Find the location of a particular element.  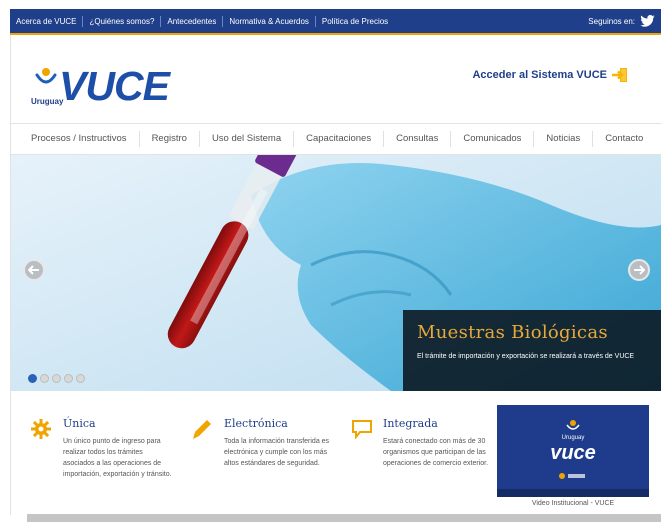

nav-item-consultas: Consultas is located at coordinates (418, 139).